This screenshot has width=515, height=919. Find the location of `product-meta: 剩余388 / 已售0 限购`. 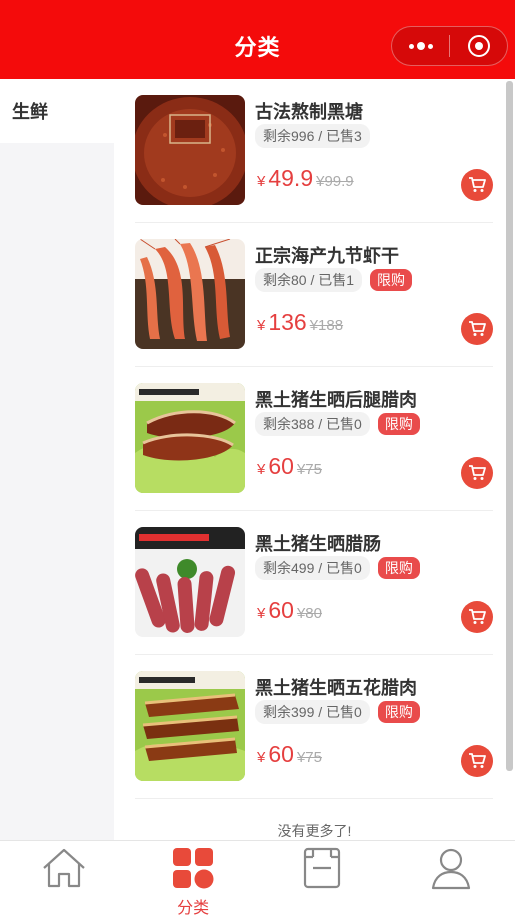

product-meta: 剩余388 / 已售0 限购 is located at coordinates (337, 424).